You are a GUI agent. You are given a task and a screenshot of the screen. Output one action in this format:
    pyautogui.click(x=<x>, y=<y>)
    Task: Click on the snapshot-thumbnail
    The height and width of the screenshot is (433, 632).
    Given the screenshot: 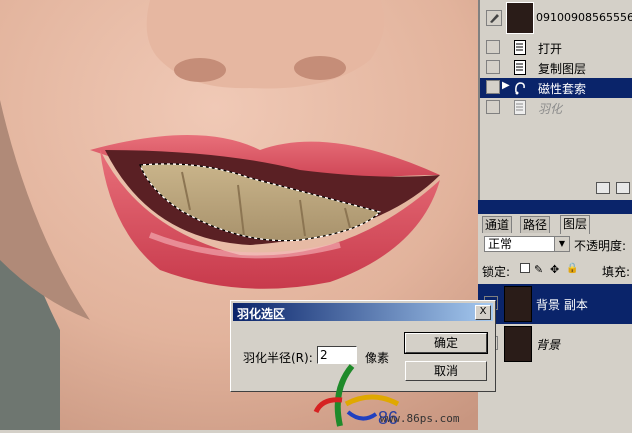 What is the action you would take?
    pyautogui.click(x=520, y=18)
    